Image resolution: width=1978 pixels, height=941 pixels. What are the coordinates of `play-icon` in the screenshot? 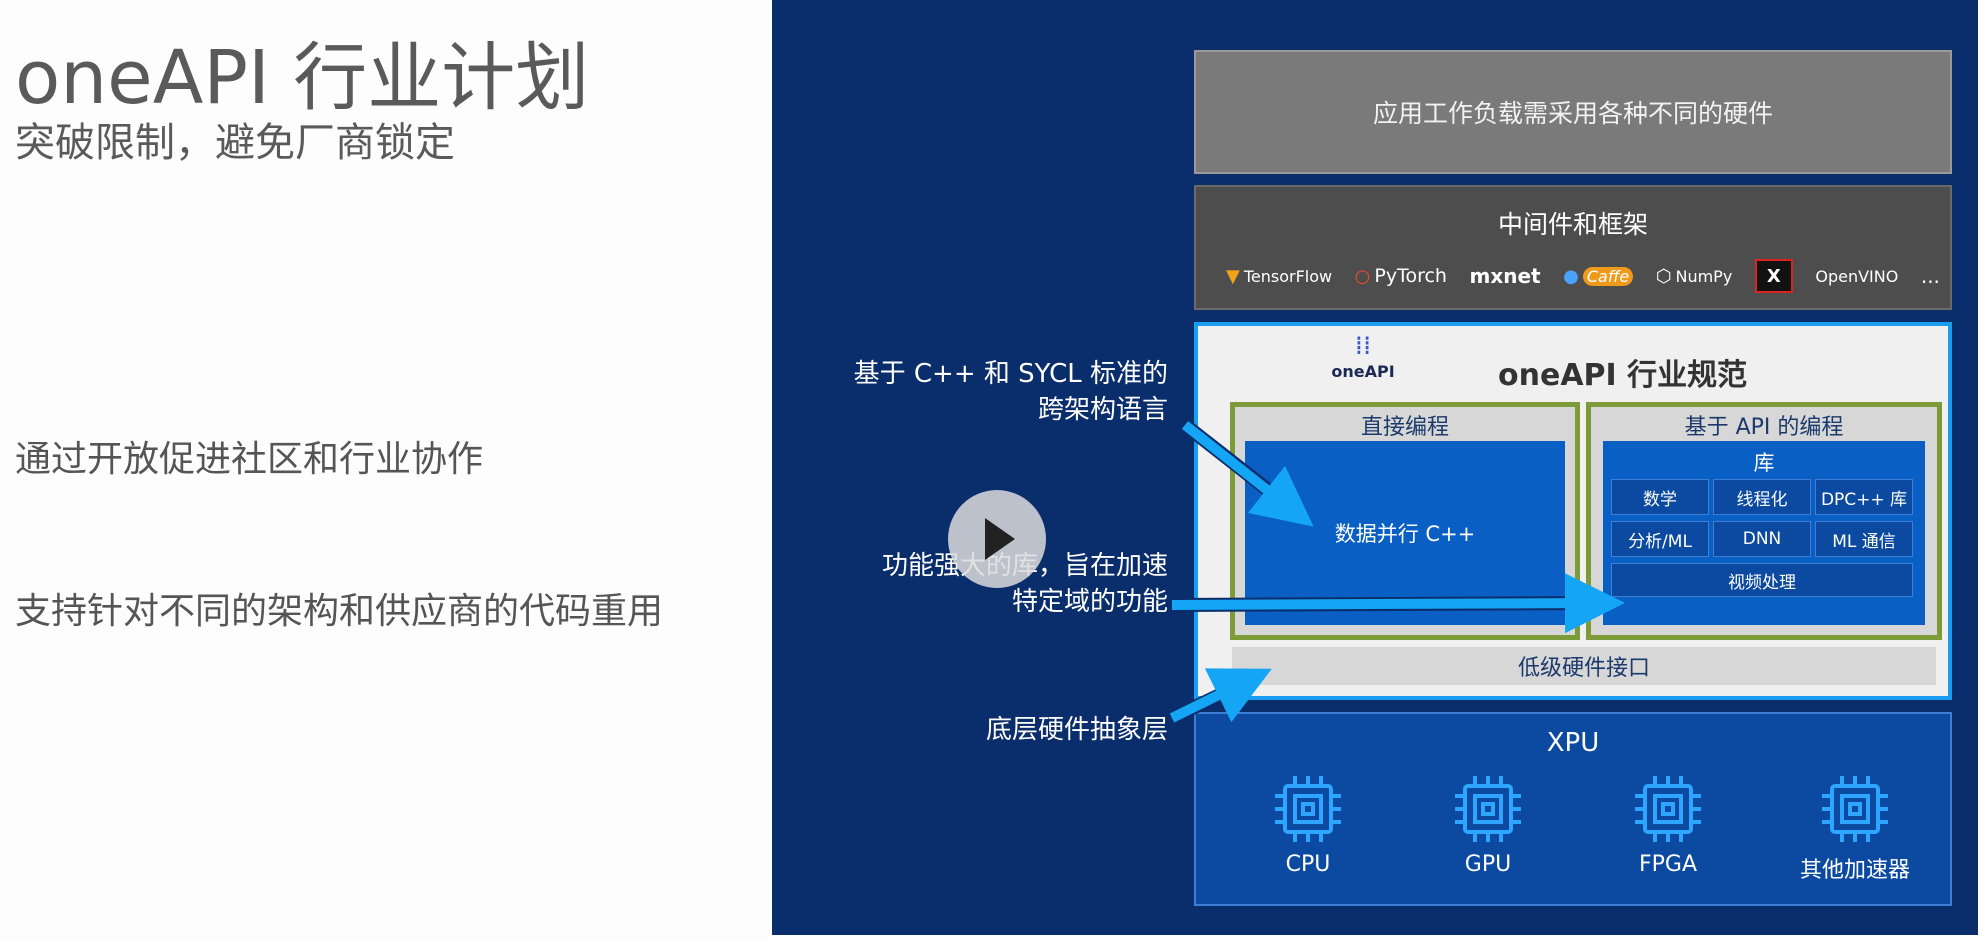 It's located at (1000, 539).